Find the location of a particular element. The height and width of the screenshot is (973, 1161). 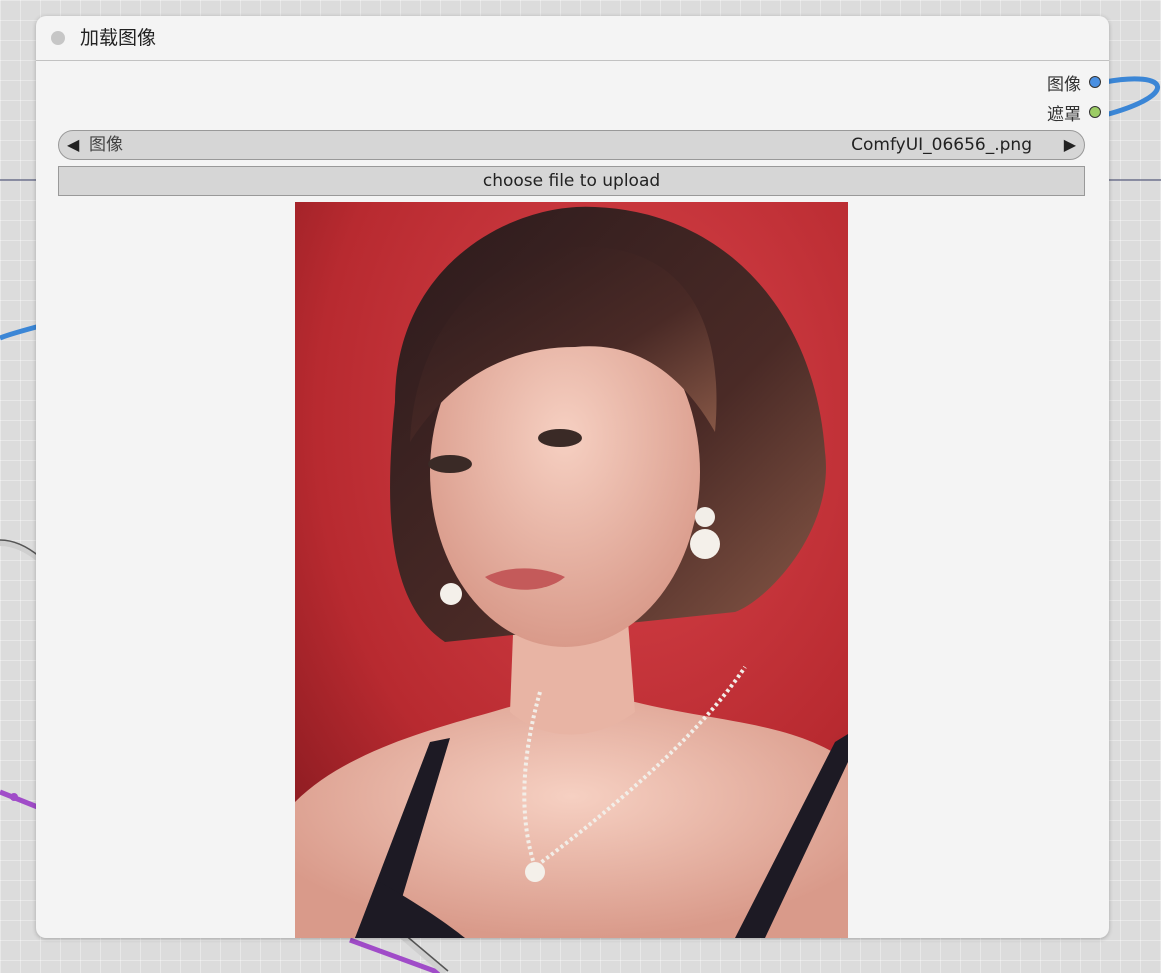

output-dot-mask-icon is located at coordinates (1095, 112).